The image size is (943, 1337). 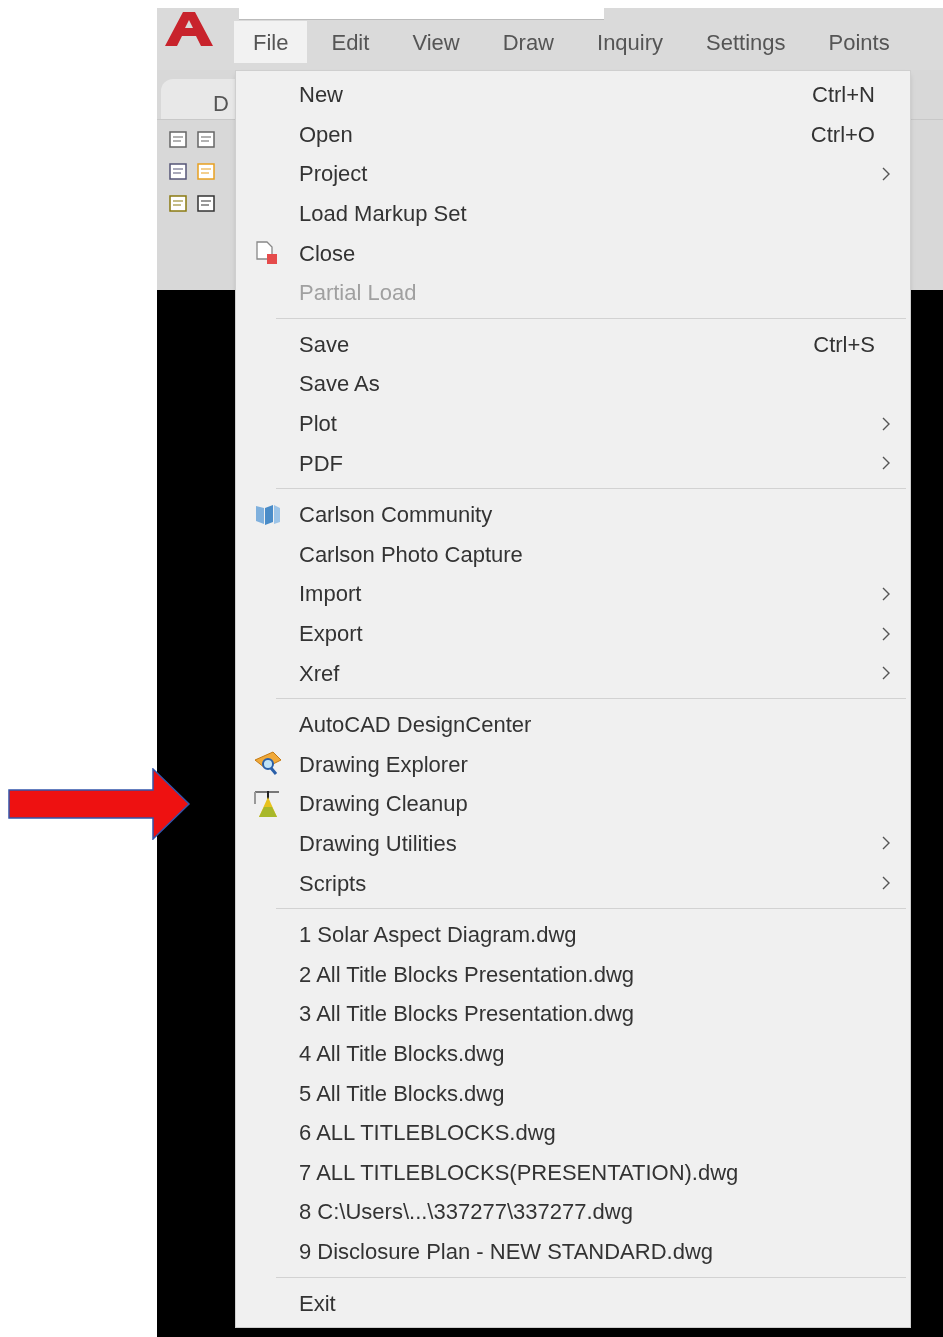 I want to click on menu-bar-item: Points, so click(x=859, y=42).